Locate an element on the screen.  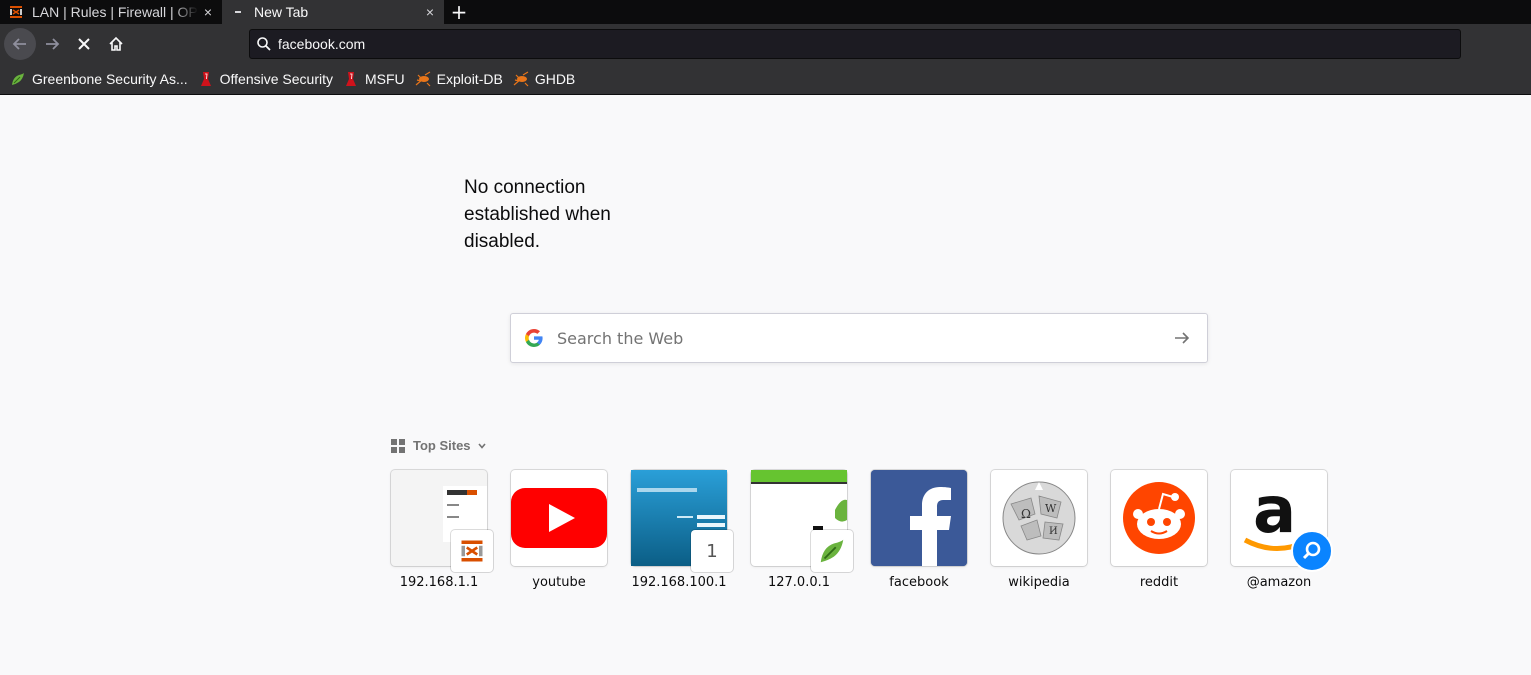
nav-bar: facebook.com is located at coordinates (765, 44).